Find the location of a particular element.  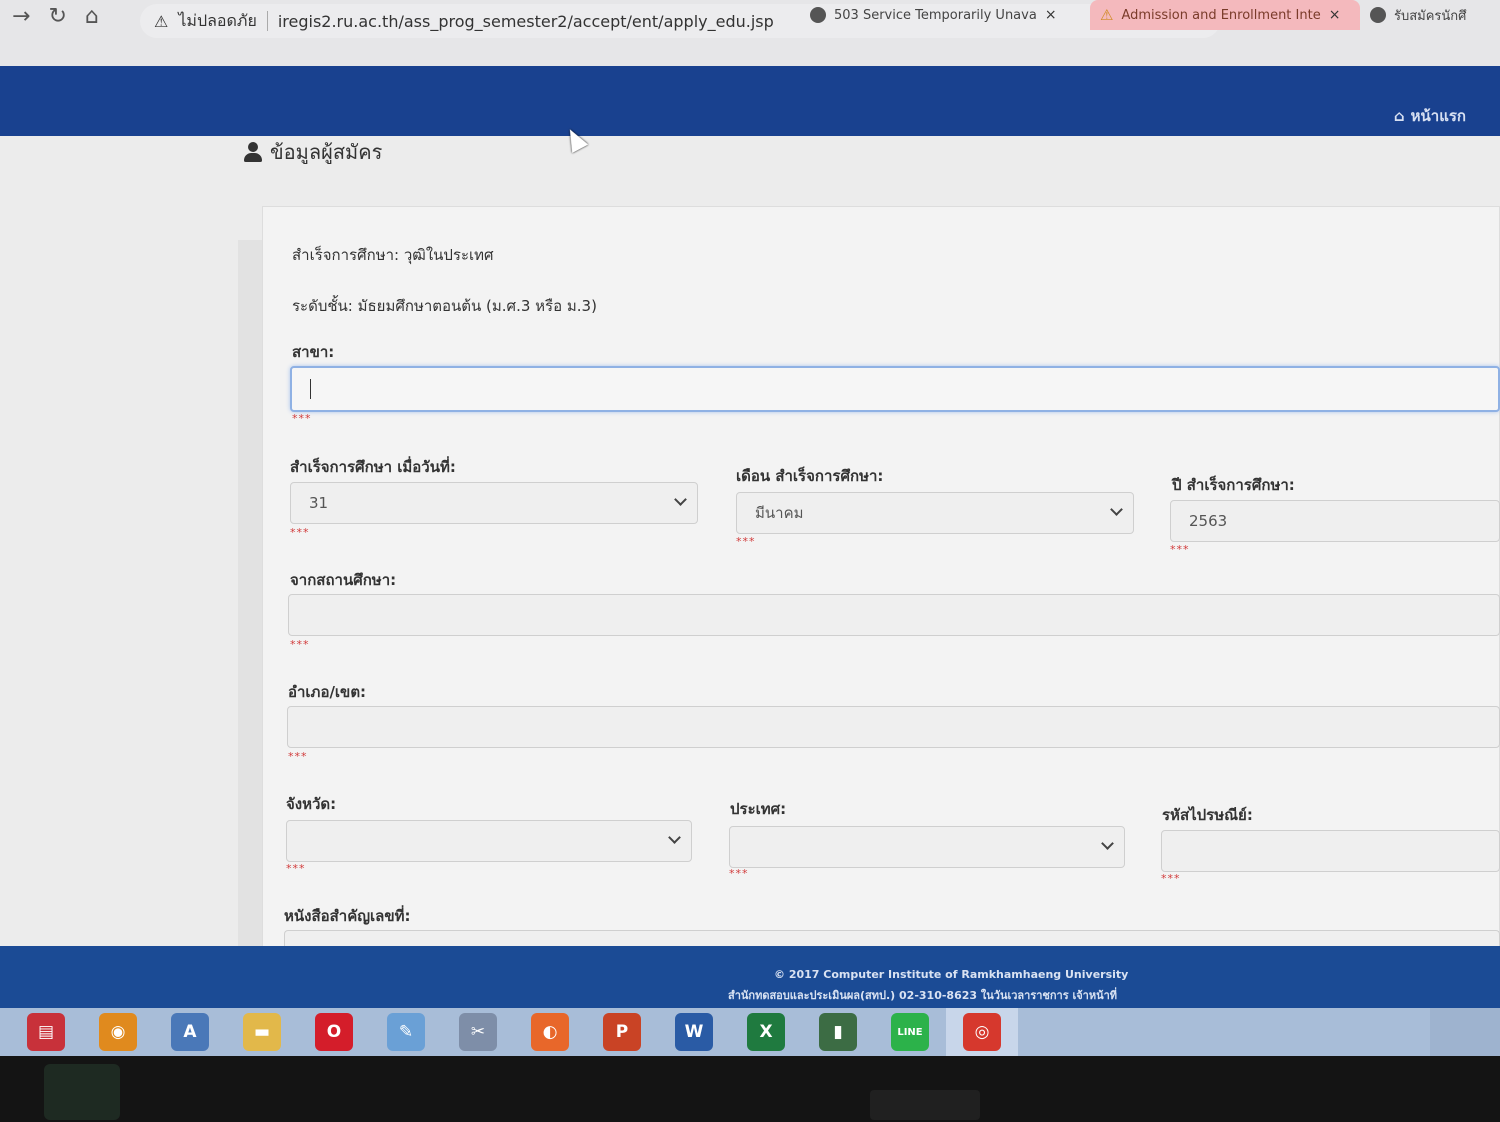

taskbar-item-word: W is located at coordinates (694, 1032).